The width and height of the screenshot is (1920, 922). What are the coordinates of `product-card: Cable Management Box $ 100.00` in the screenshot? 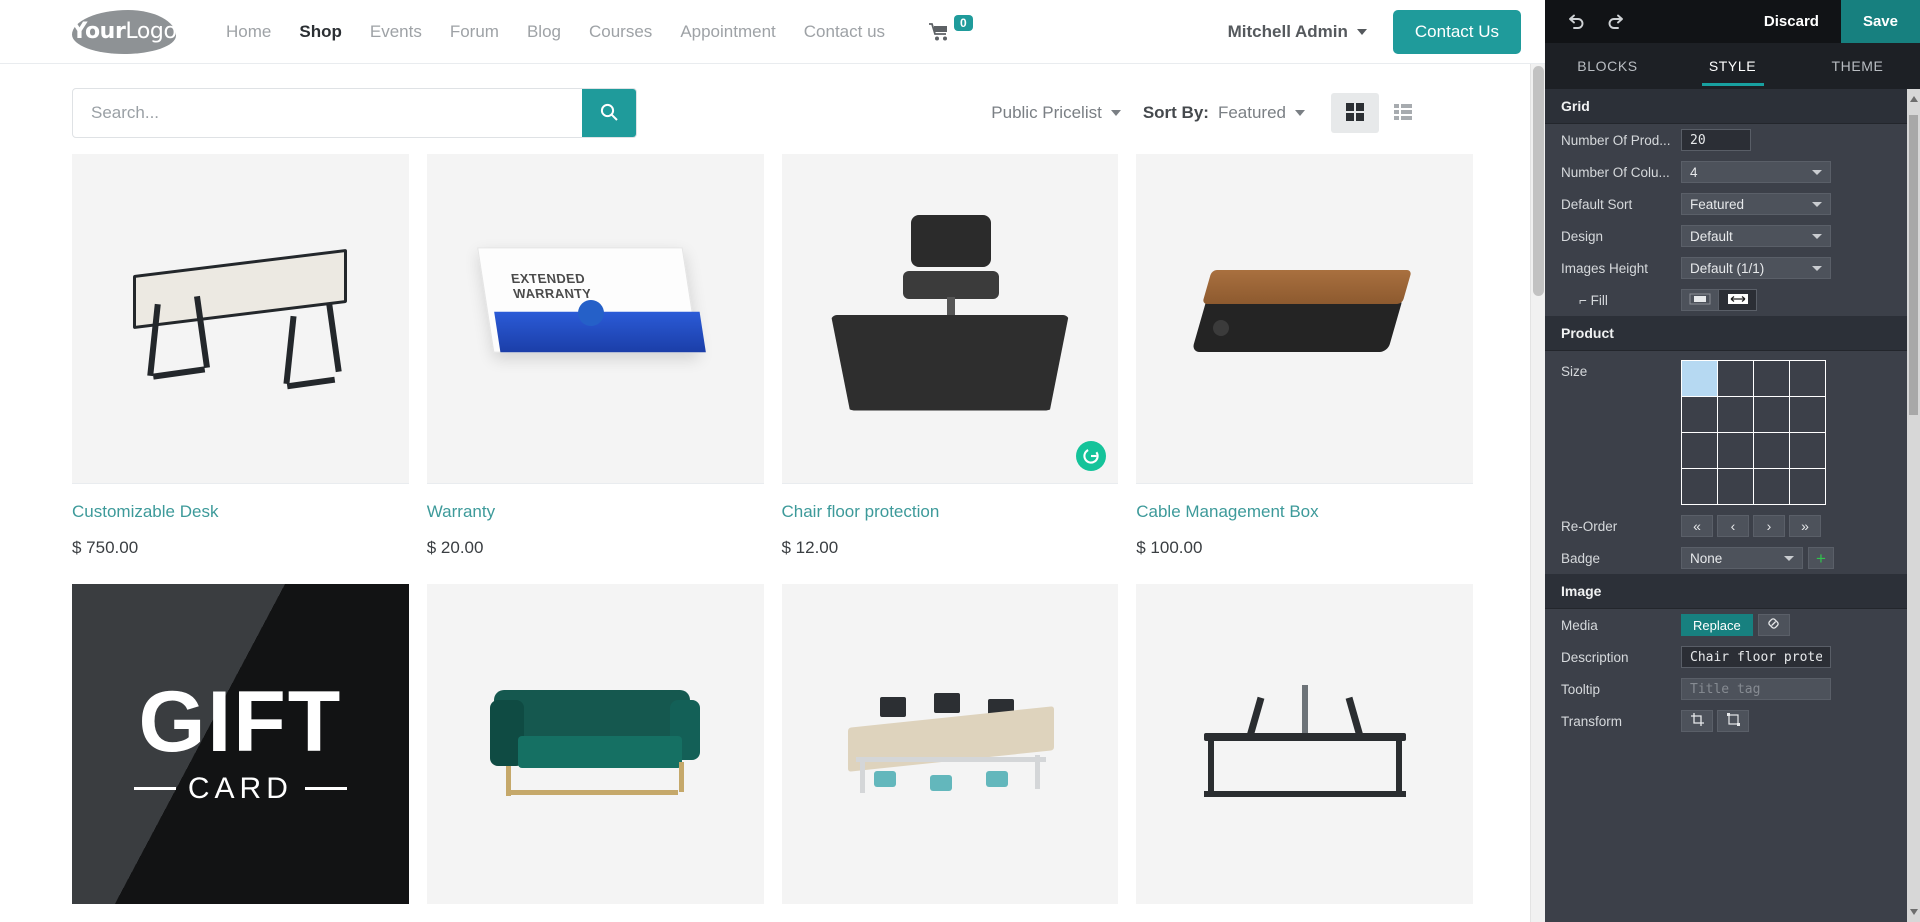 It's located at (1304, 369).